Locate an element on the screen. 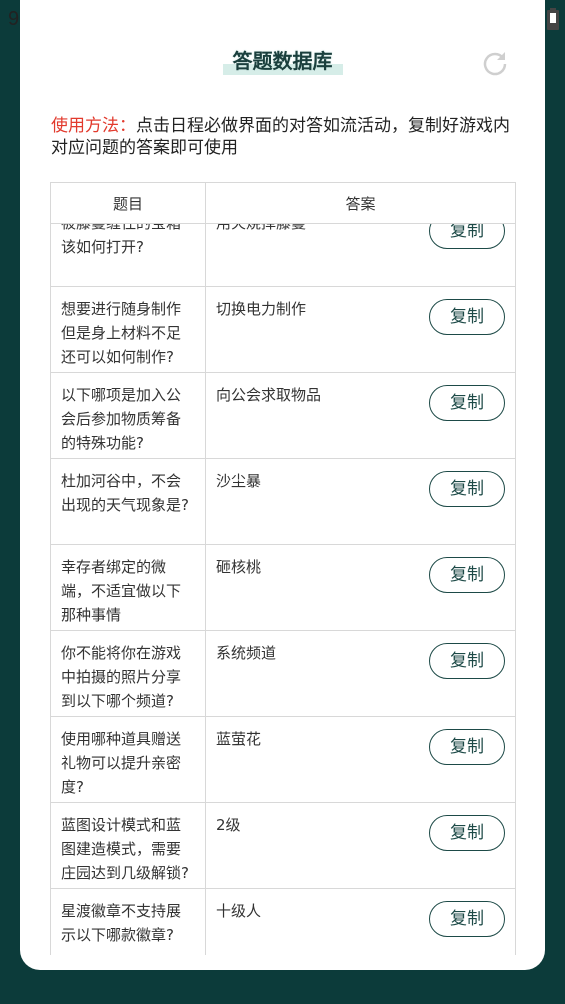  answer-text: 用火烧掉藤蔓 is located at coordinates (261, 228).